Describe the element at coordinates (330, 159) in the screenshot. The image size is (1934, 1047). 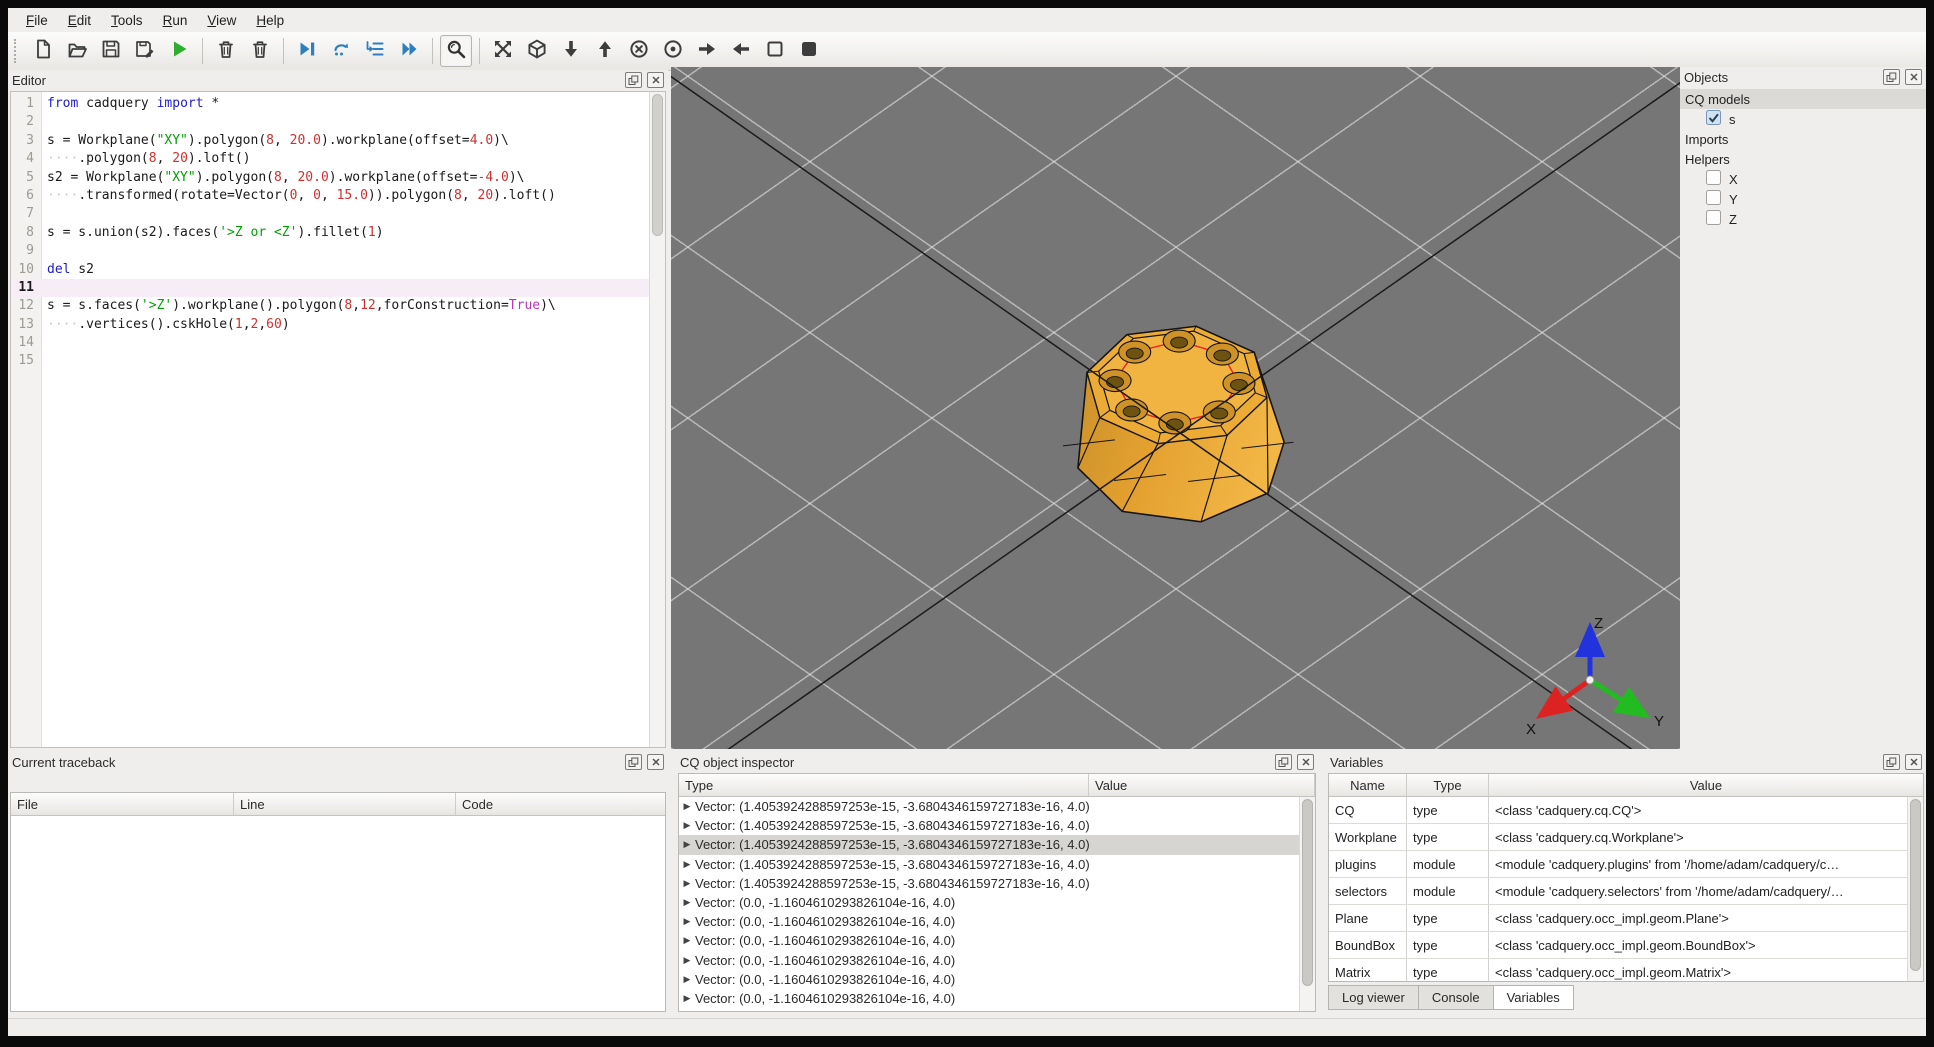
I see `code-line-4: 4 ····.polygon(8, 20).loft()` at that location.